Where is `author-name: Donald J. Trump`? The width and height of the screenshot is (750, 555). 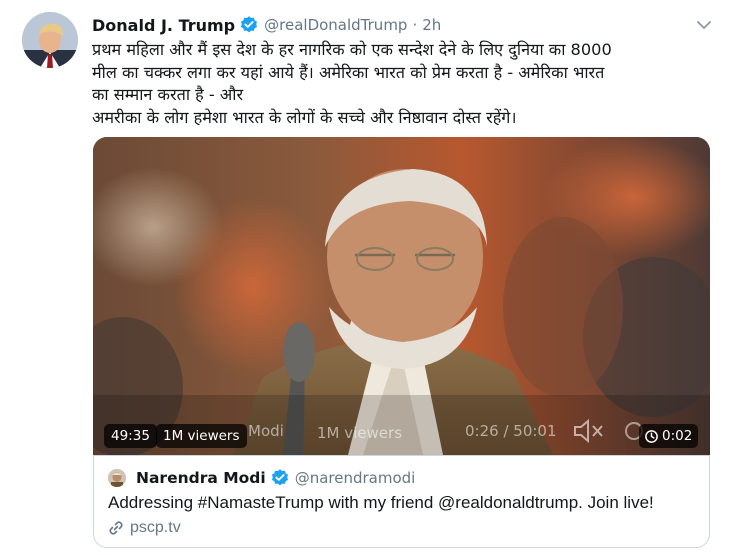
author-name: Donald J. Trump is located at coordinates (163, 25).